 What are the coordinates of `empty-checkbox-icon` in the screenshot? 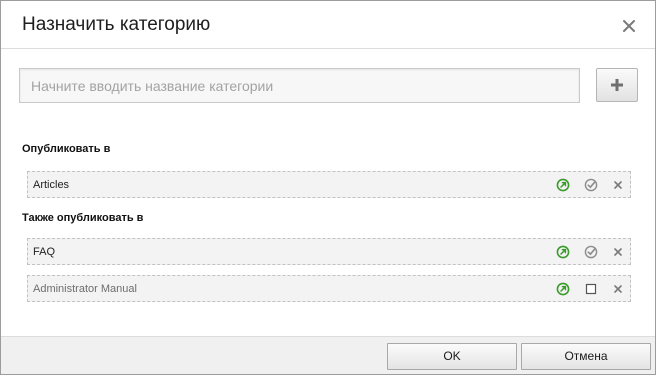 It's located at (591, 289).